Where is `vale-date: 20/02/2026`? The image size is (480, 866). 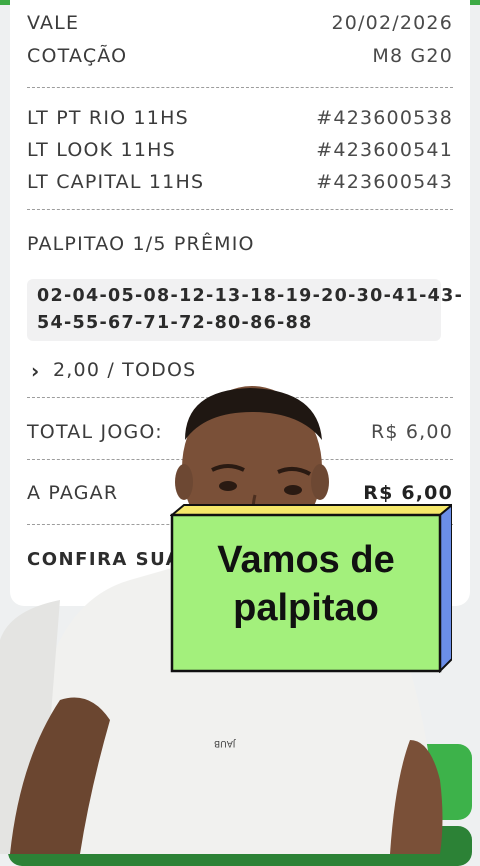
vale-date: 20/02/2026 is located at coordinates (392, 23).